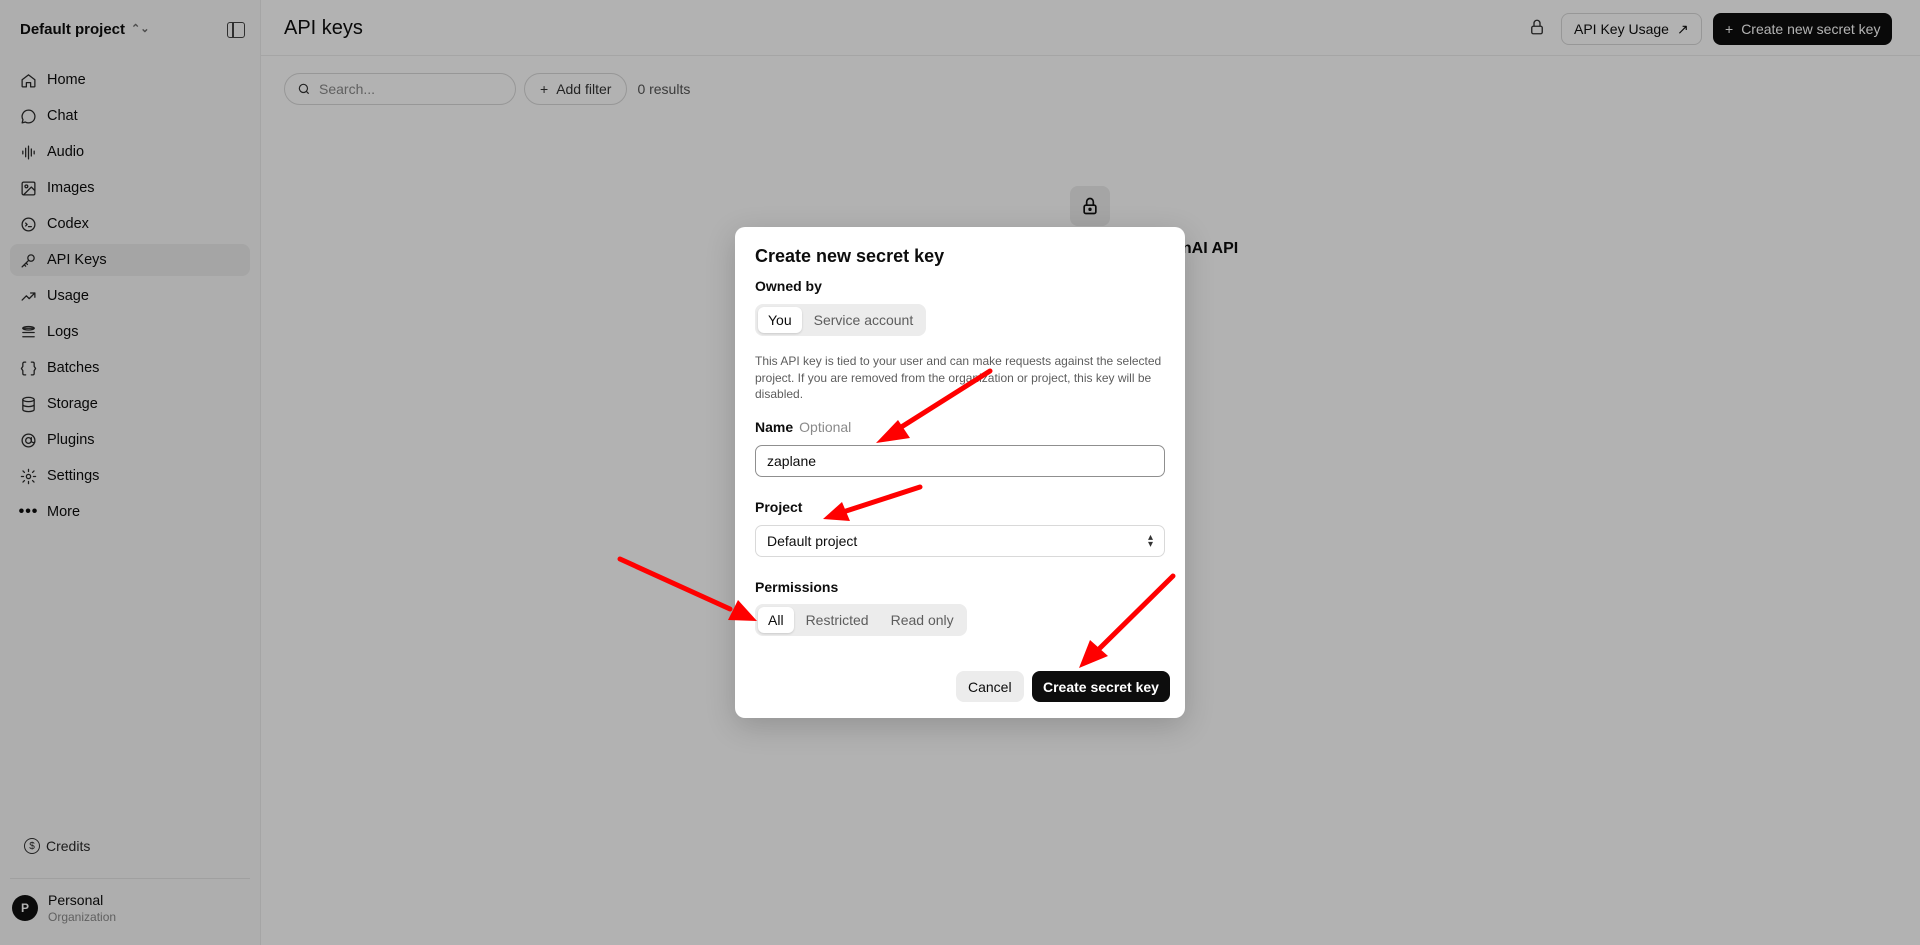 This screenshot has height=945, width=1920. What do you see at coordinates (788, 286) in the screenshot?
I see `owned-by-label: Owned by` at bounding box center [788, 286].